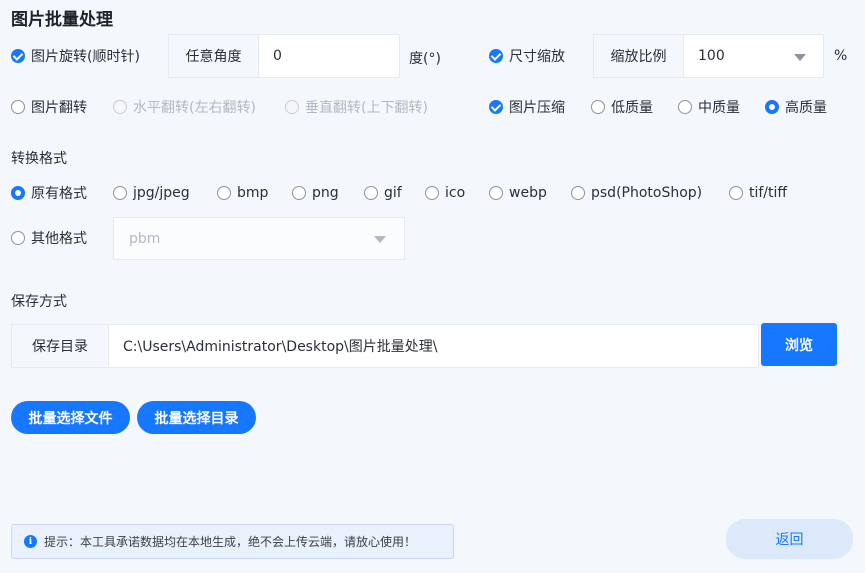  I want to click on flip-radio: 图片翻转, so click(49, 107).